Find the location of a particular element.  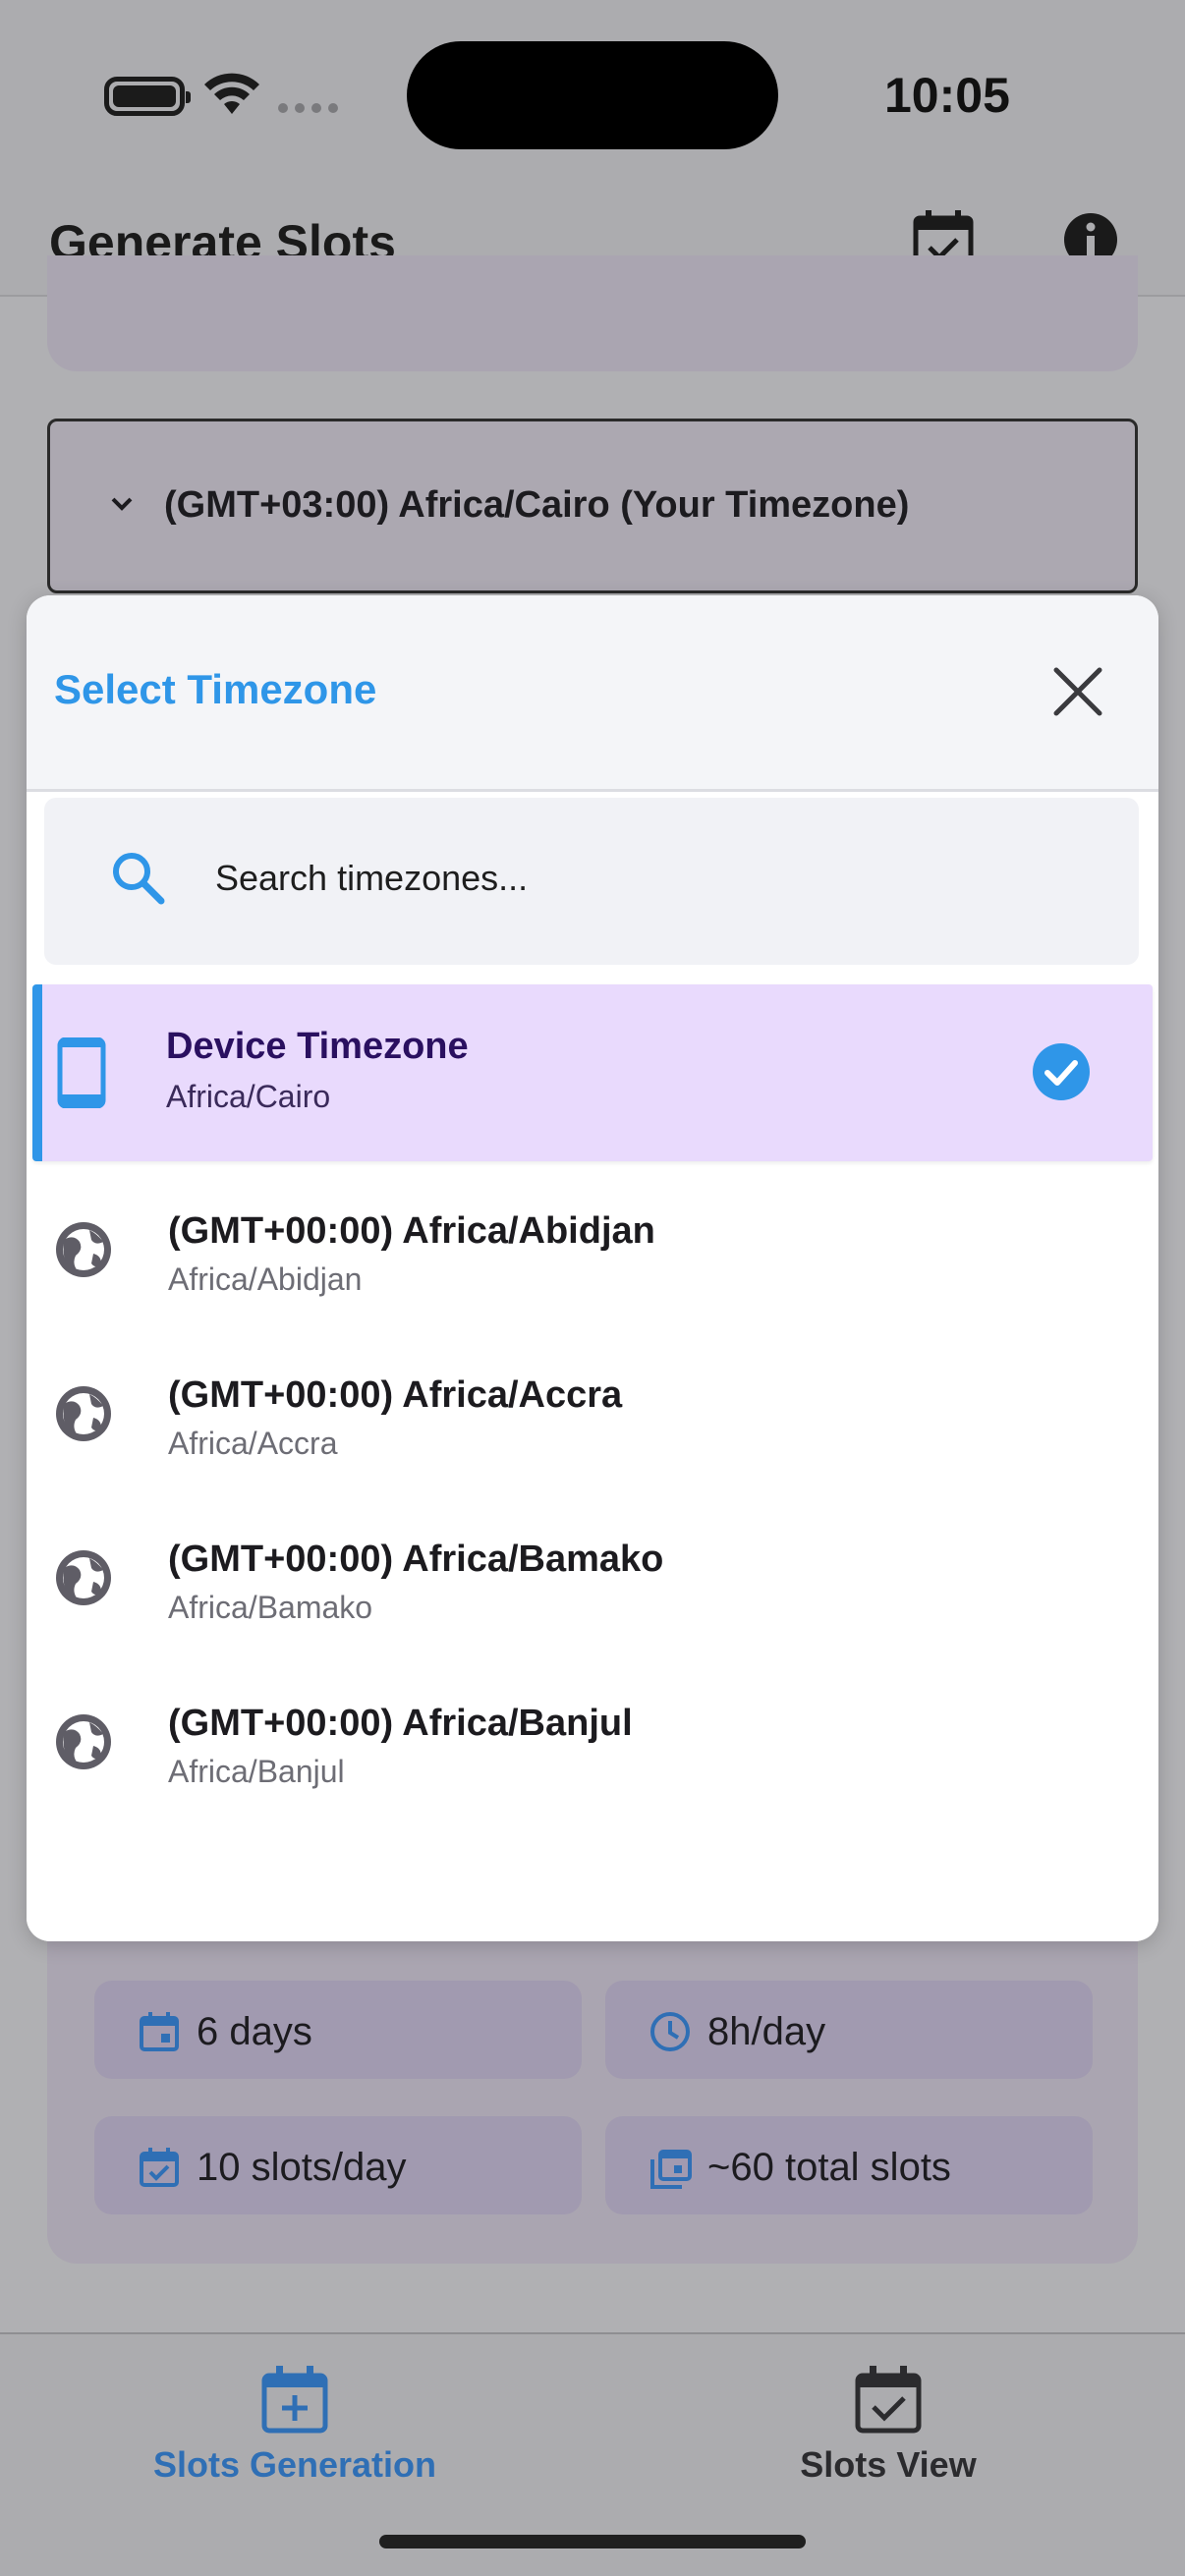

summary-chip-days: 6 days is located at coordinates (338, 2030).